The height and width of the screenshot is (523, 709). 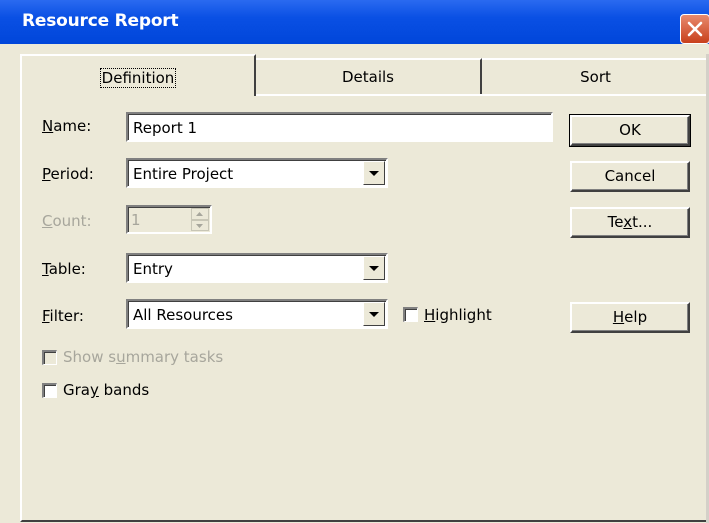 I want to click on window-title: Resource Report, so click(x=100, y=21).